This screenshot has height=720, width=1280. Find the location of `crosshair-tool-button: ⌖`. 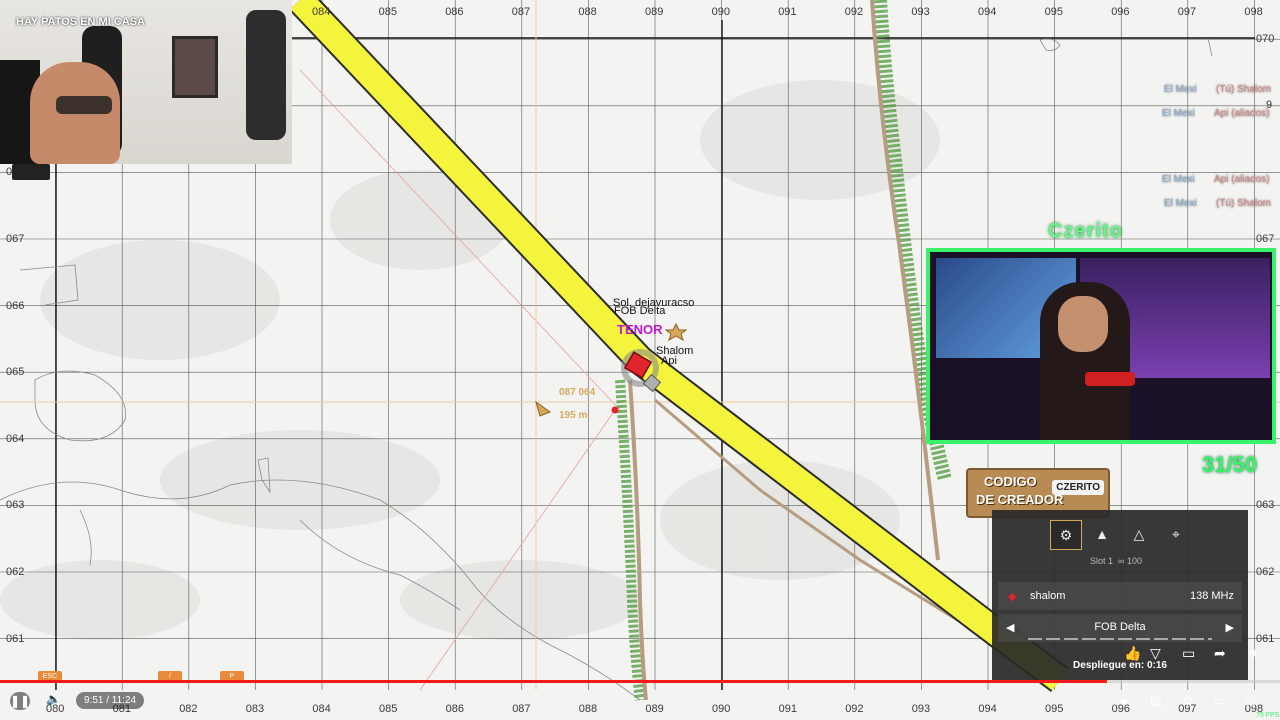

crosshair-tool-button: ⌖ is located at coordinates (1176, 534).